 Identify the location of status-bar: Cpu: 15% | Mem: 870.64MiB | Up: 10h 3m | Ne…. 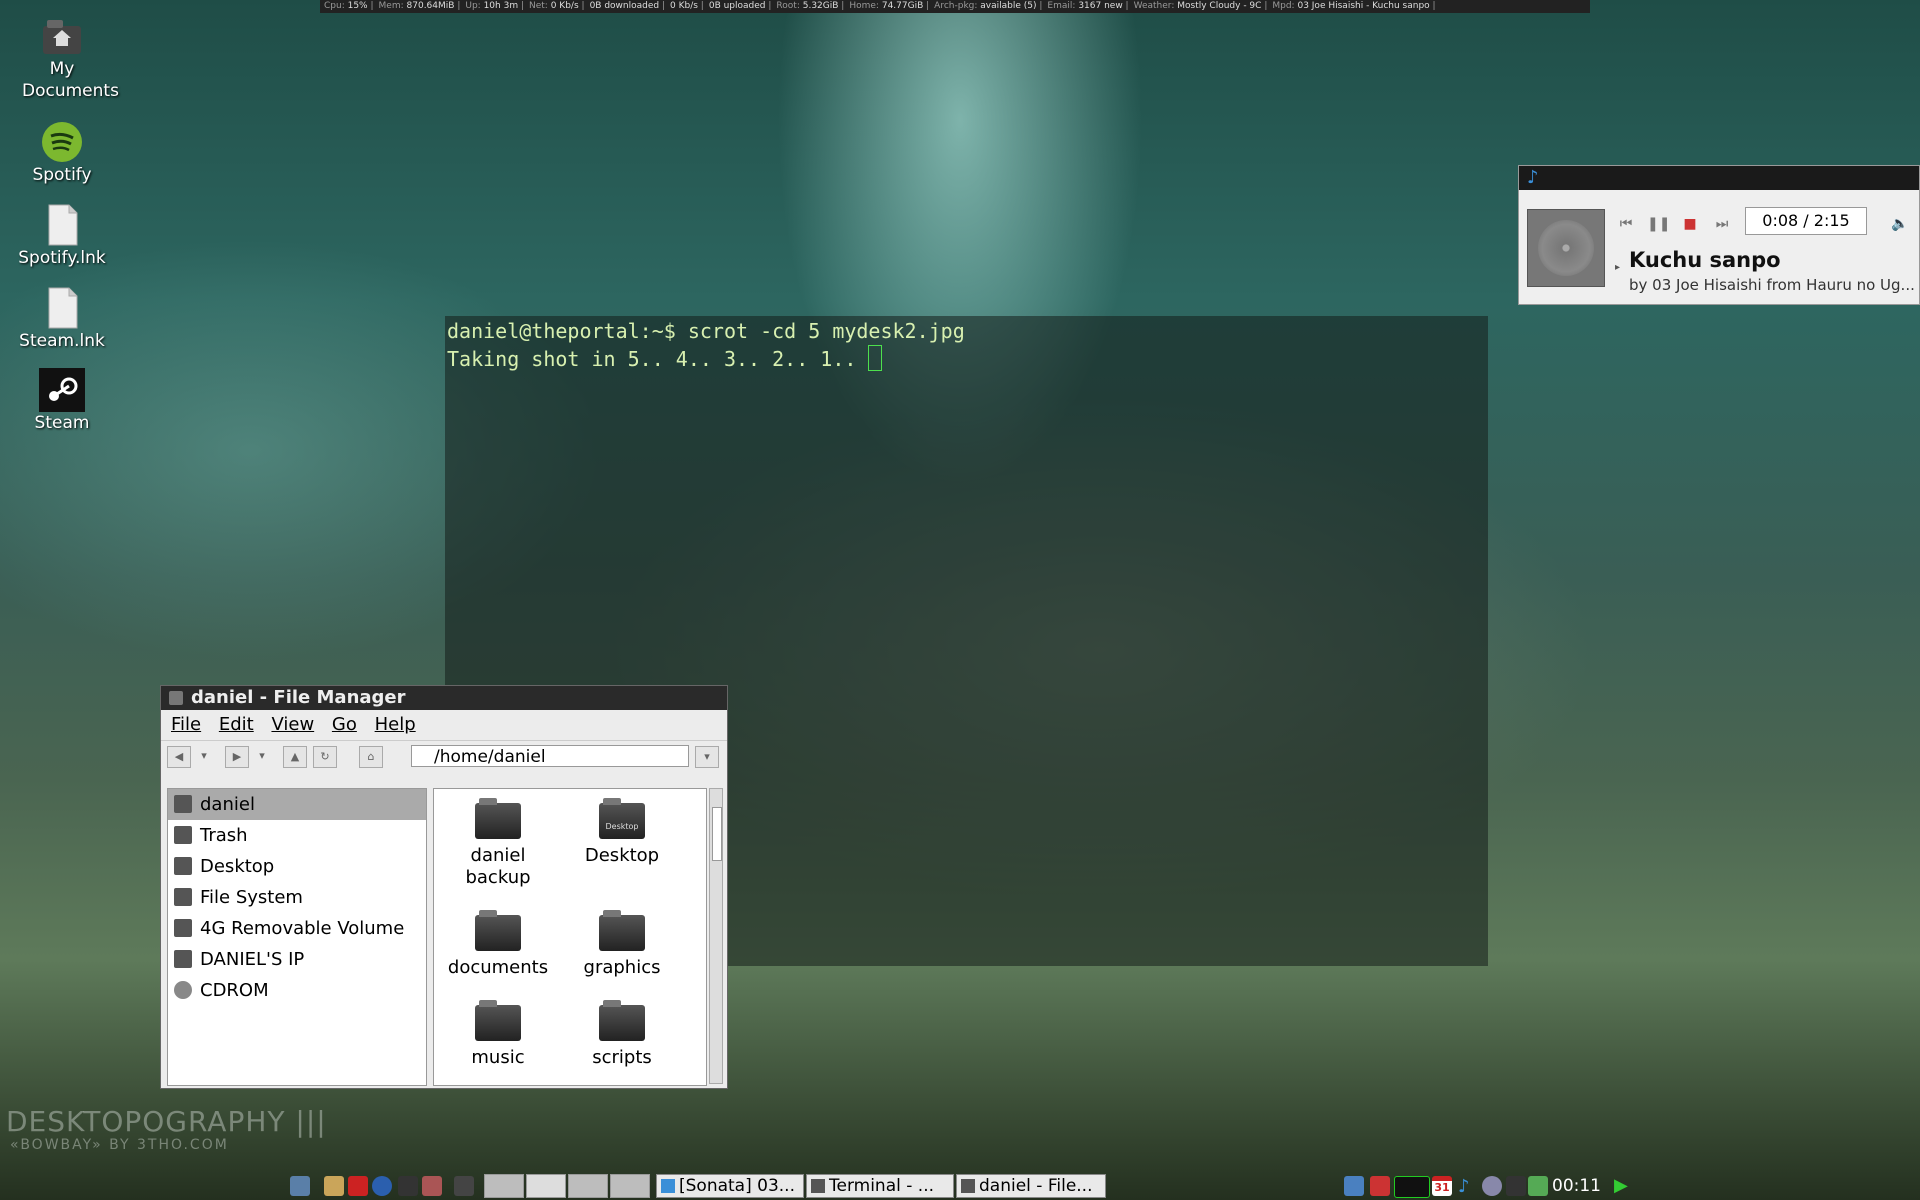
(955, 6).